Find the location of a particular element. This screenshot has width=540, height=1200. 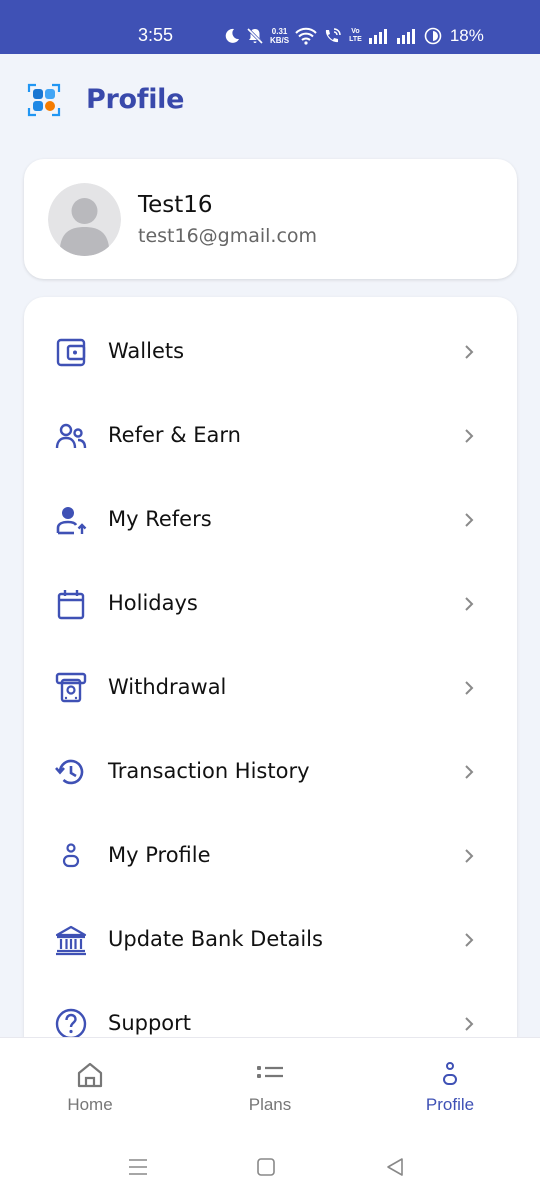

page-title: Profile is located at coordinates (135, 99).